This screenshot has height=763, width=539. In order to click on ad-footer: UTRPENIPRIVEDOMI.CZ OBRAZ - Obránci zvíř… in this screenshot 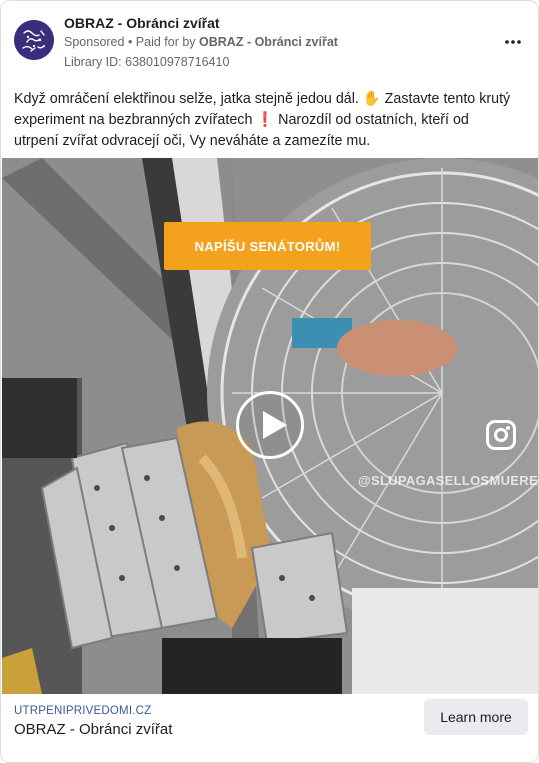, I will do `click(270, 728)`.